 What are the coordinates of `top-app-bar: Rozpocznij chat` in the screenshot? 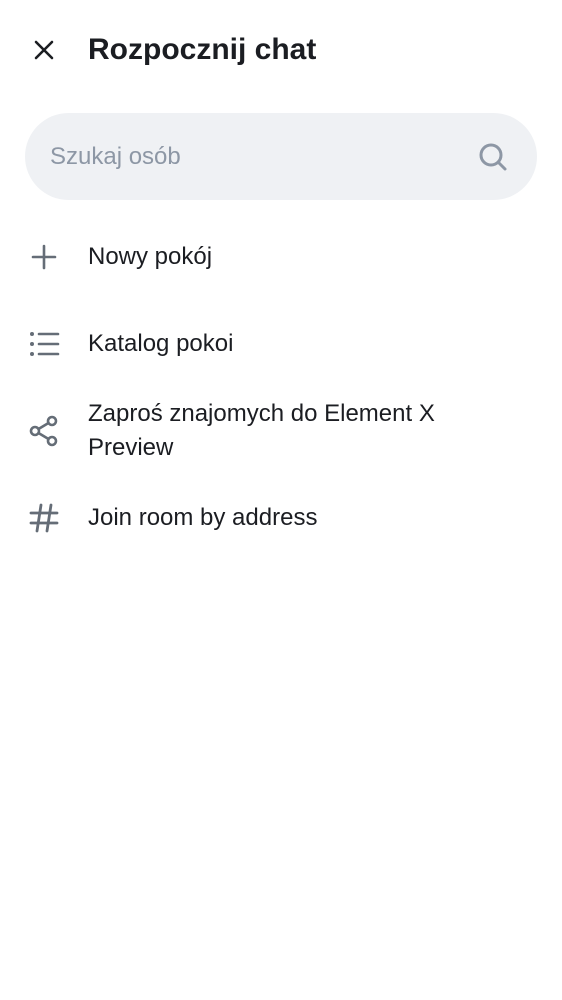 It's located at (281, 50).